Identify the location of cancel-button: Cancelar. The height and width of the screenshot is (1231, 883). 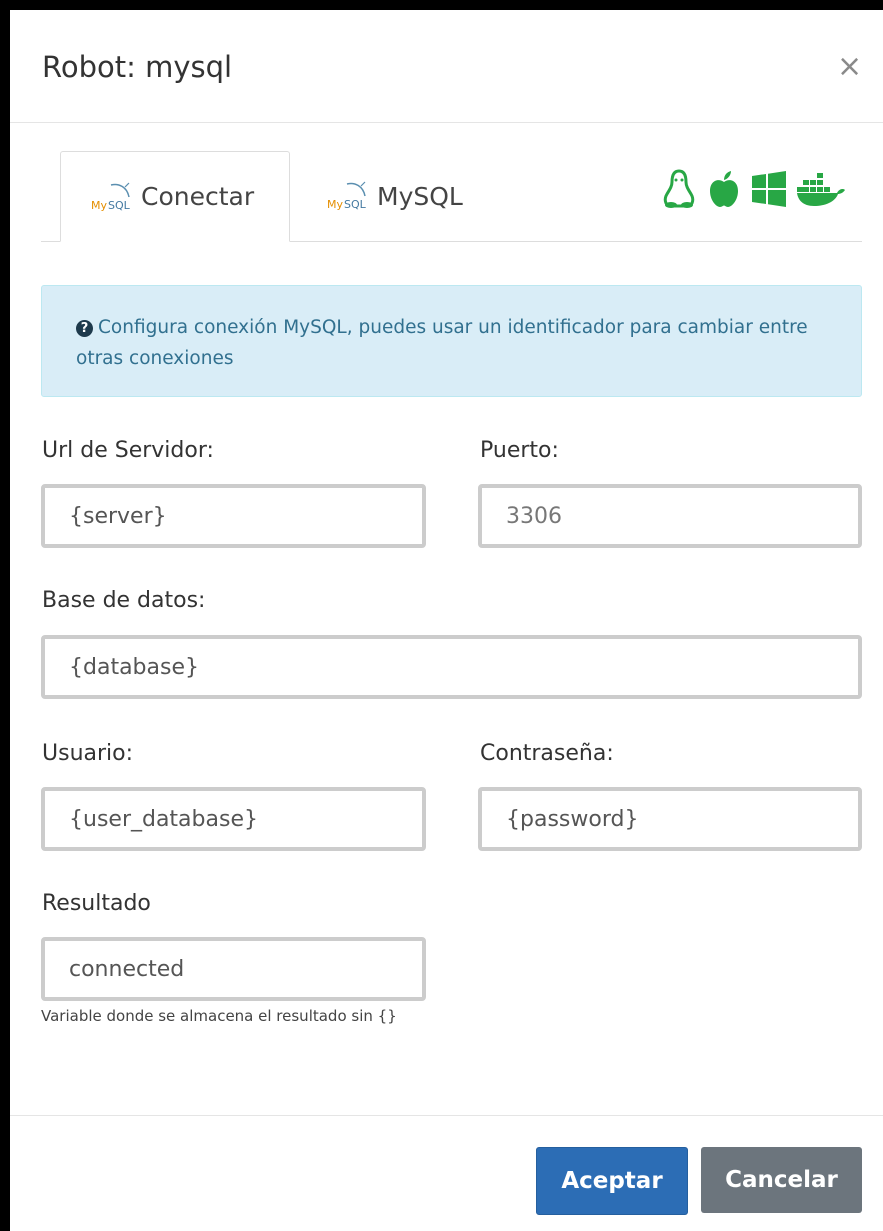
(781, 1180).